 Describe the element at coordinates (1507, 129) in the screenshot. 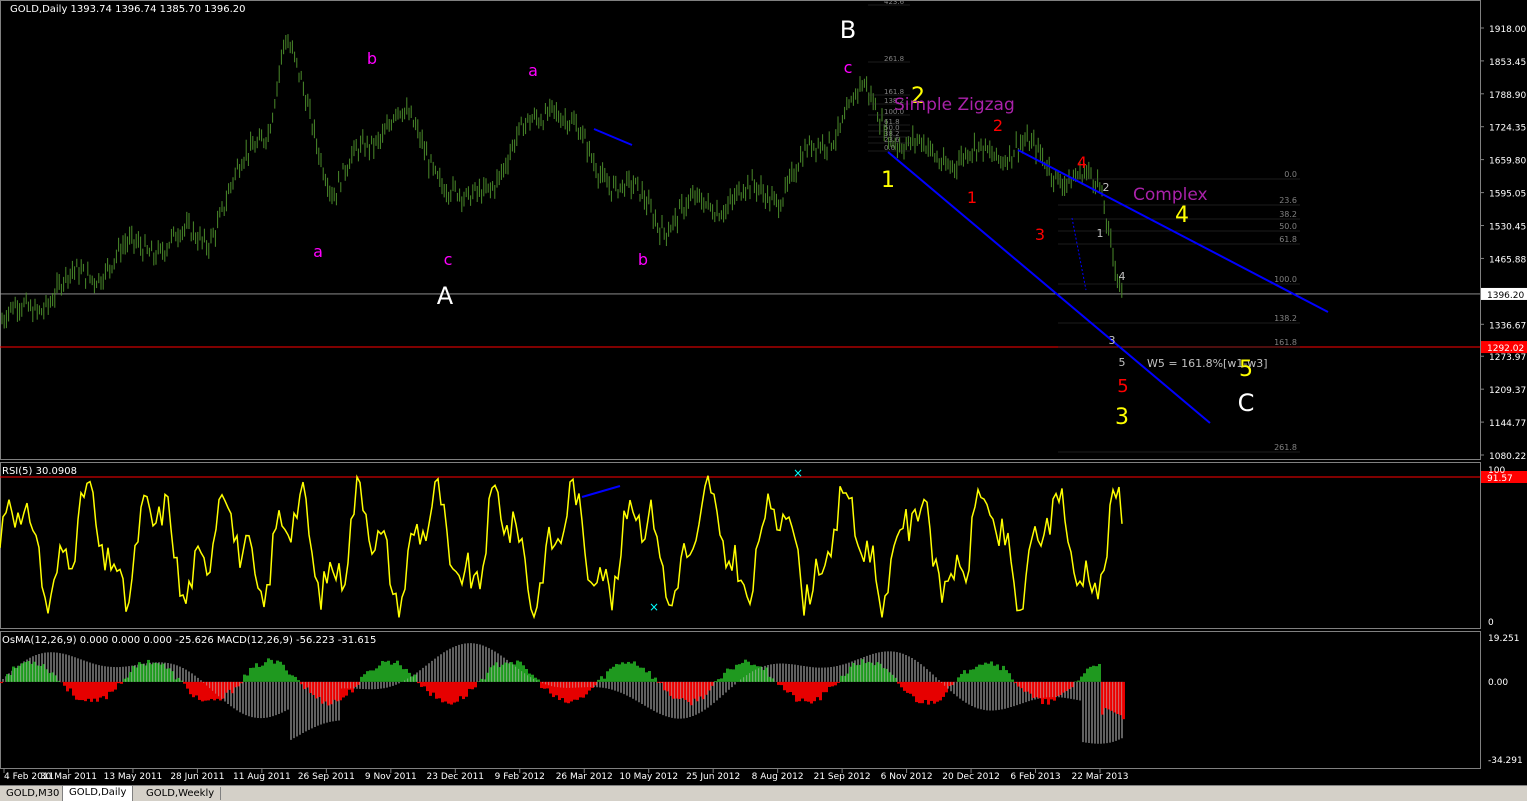

I see `price-tick-label: 1724.35` at that location.